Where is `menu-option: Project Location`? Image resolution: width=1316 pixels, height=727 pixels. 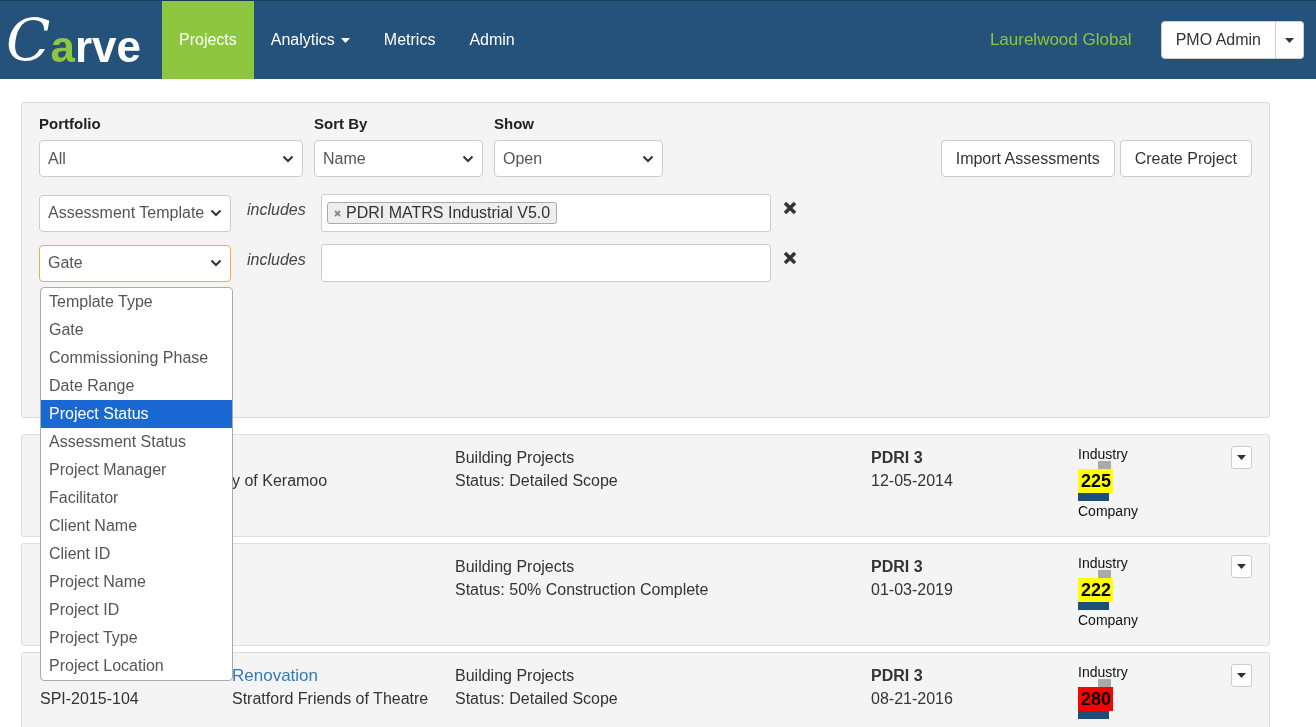 menu-option: Project Location is located at coordinates (136, 666).